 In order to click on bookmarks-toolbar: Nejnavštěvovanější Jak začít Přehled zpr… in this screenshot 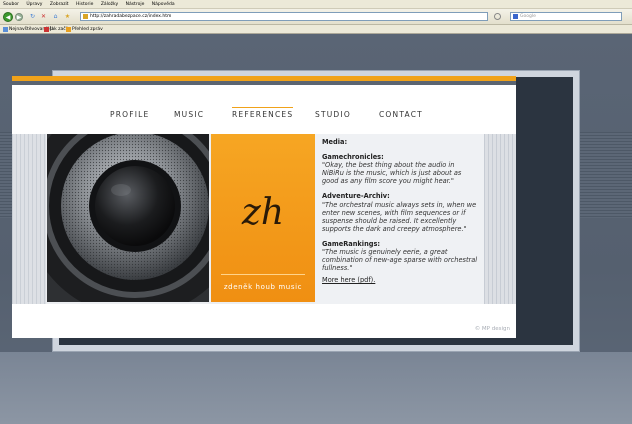, I will do `click(316, 29)`.